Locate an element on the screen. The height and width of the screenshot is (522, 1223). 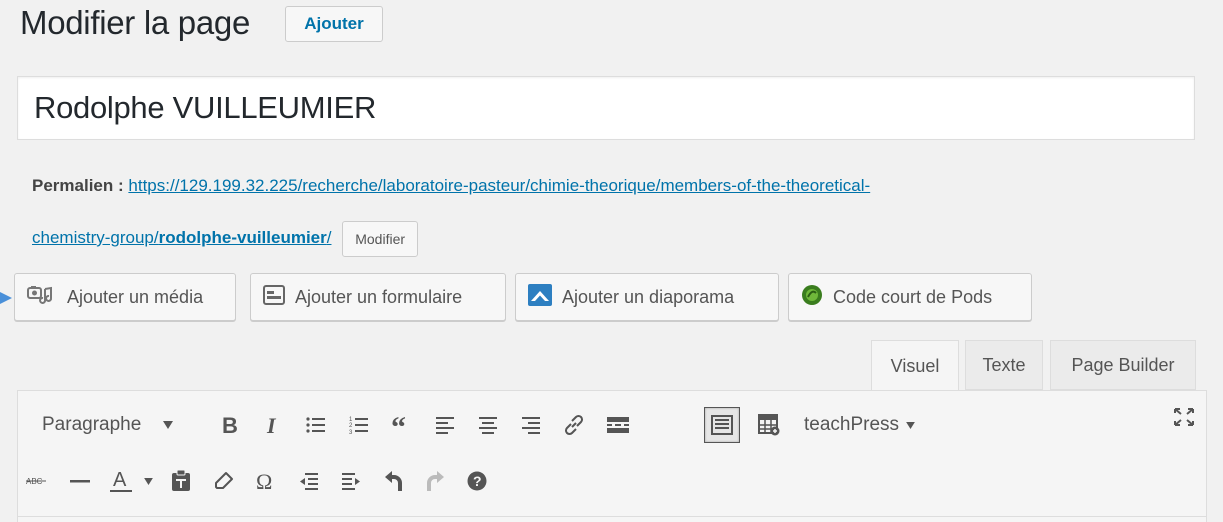
svg-text: 2 is located at coordinates (351, 426).